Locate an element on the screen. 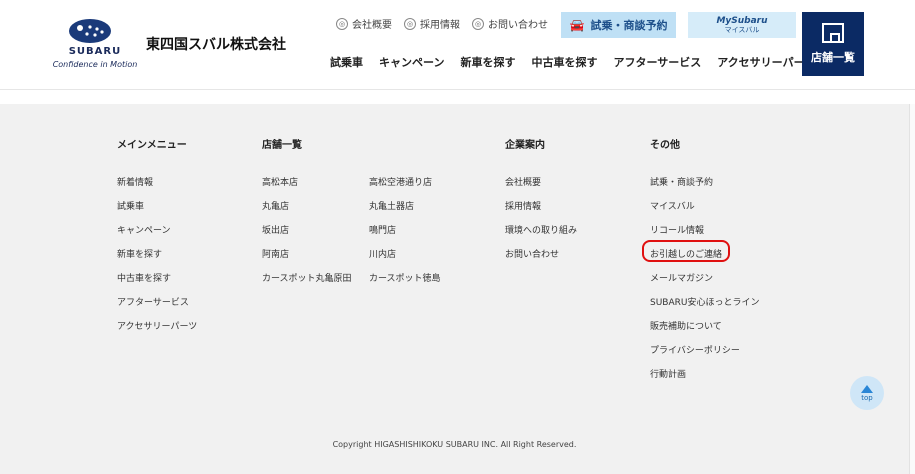  company-name: 東四国スバル株式会社 is located at coordinates (216, 44).